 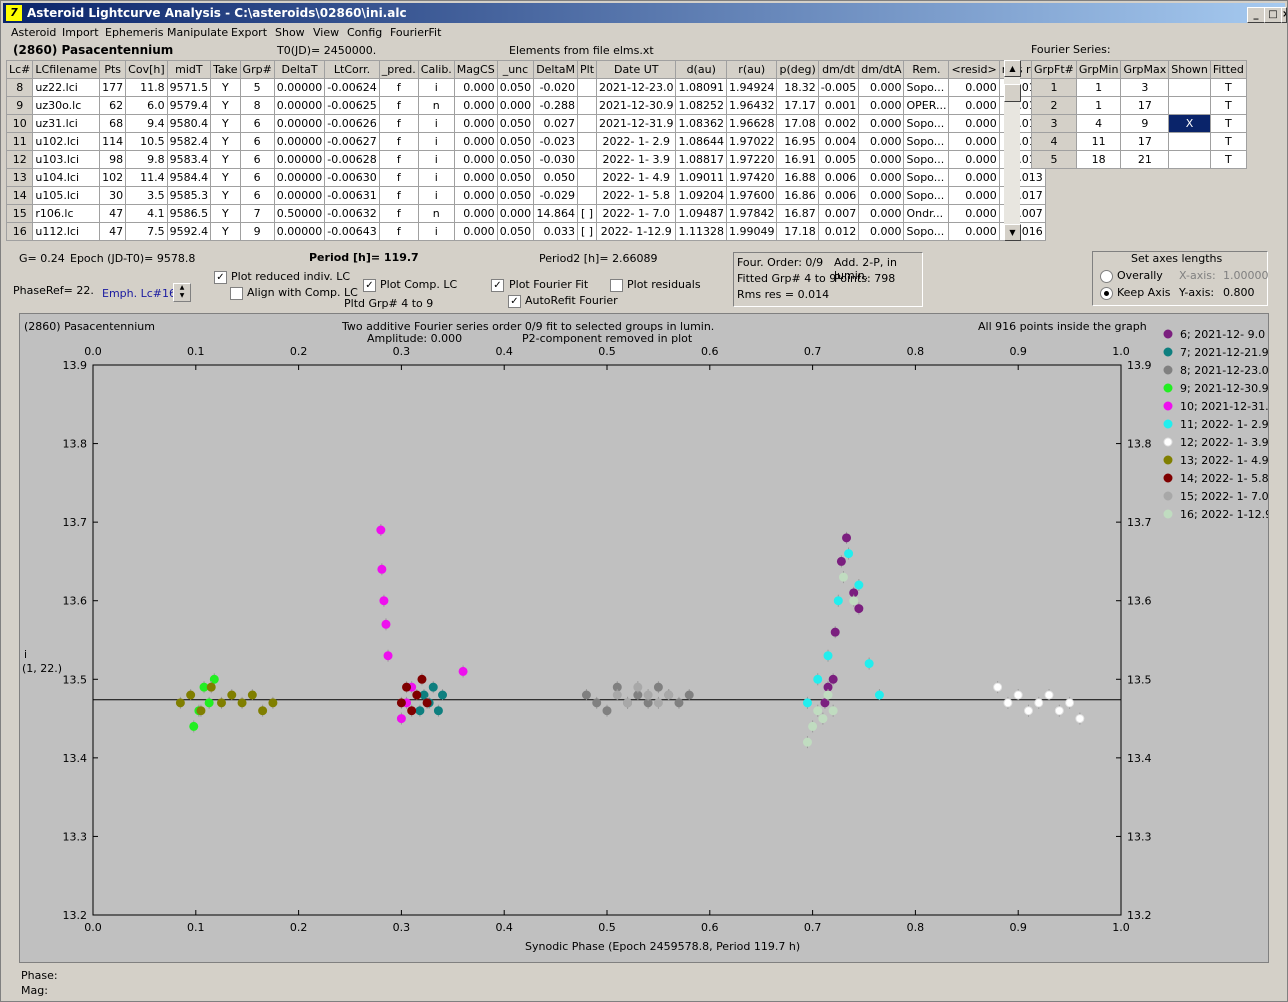 What do you see at coordinates (113, 69) in the screenshot?
I see `lc-col-header: Pts` at bounding box center [113, 69].